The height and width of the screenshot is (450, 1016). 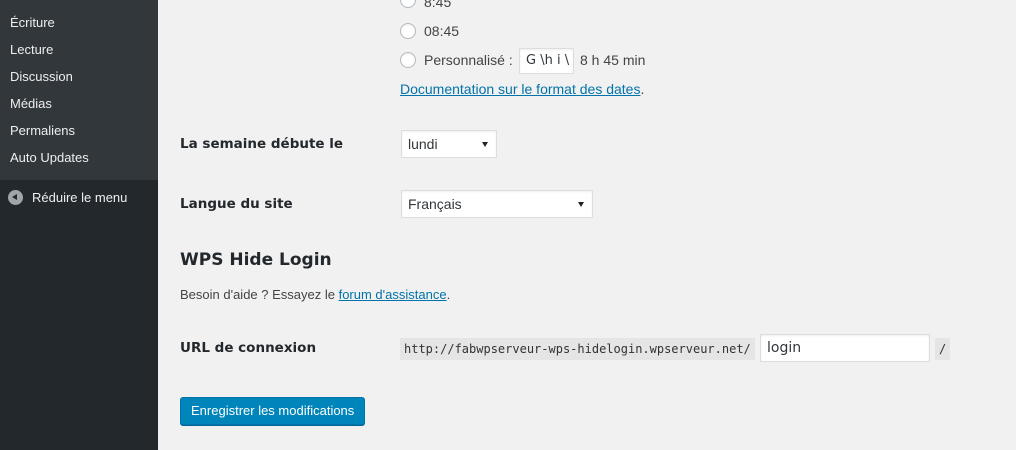 What do you see at coordinates (449, 144) in the screenshot?
I see `week-start-select: lundi` at bounding box center [449, 144].